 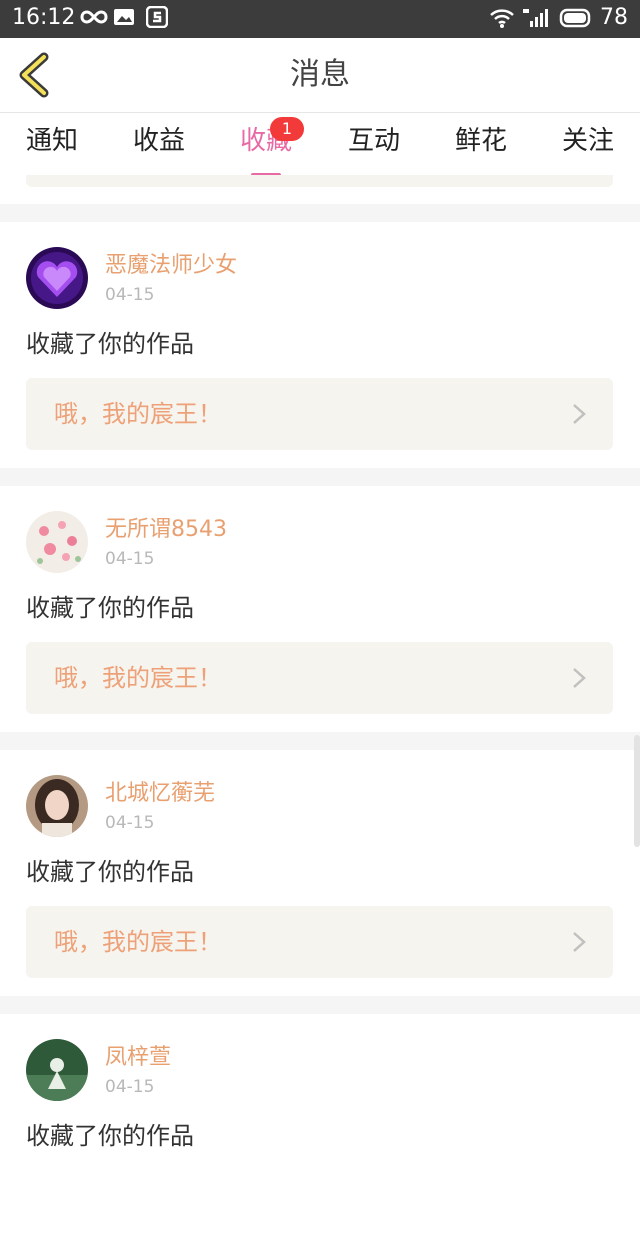 What do you see at coordinates (138, 1058) in the screenshot?
I see `user-name: 凤梓萱` at bounding box center [138, 1058].